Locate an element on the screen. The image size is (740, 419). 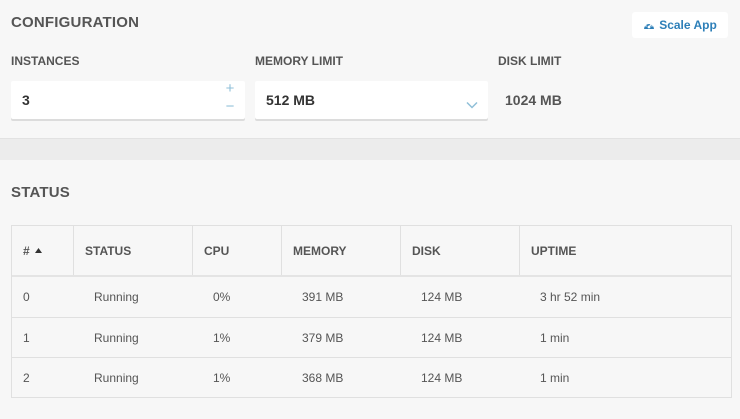
cell-memory: 368 MB is located at coordinates (323, 377).